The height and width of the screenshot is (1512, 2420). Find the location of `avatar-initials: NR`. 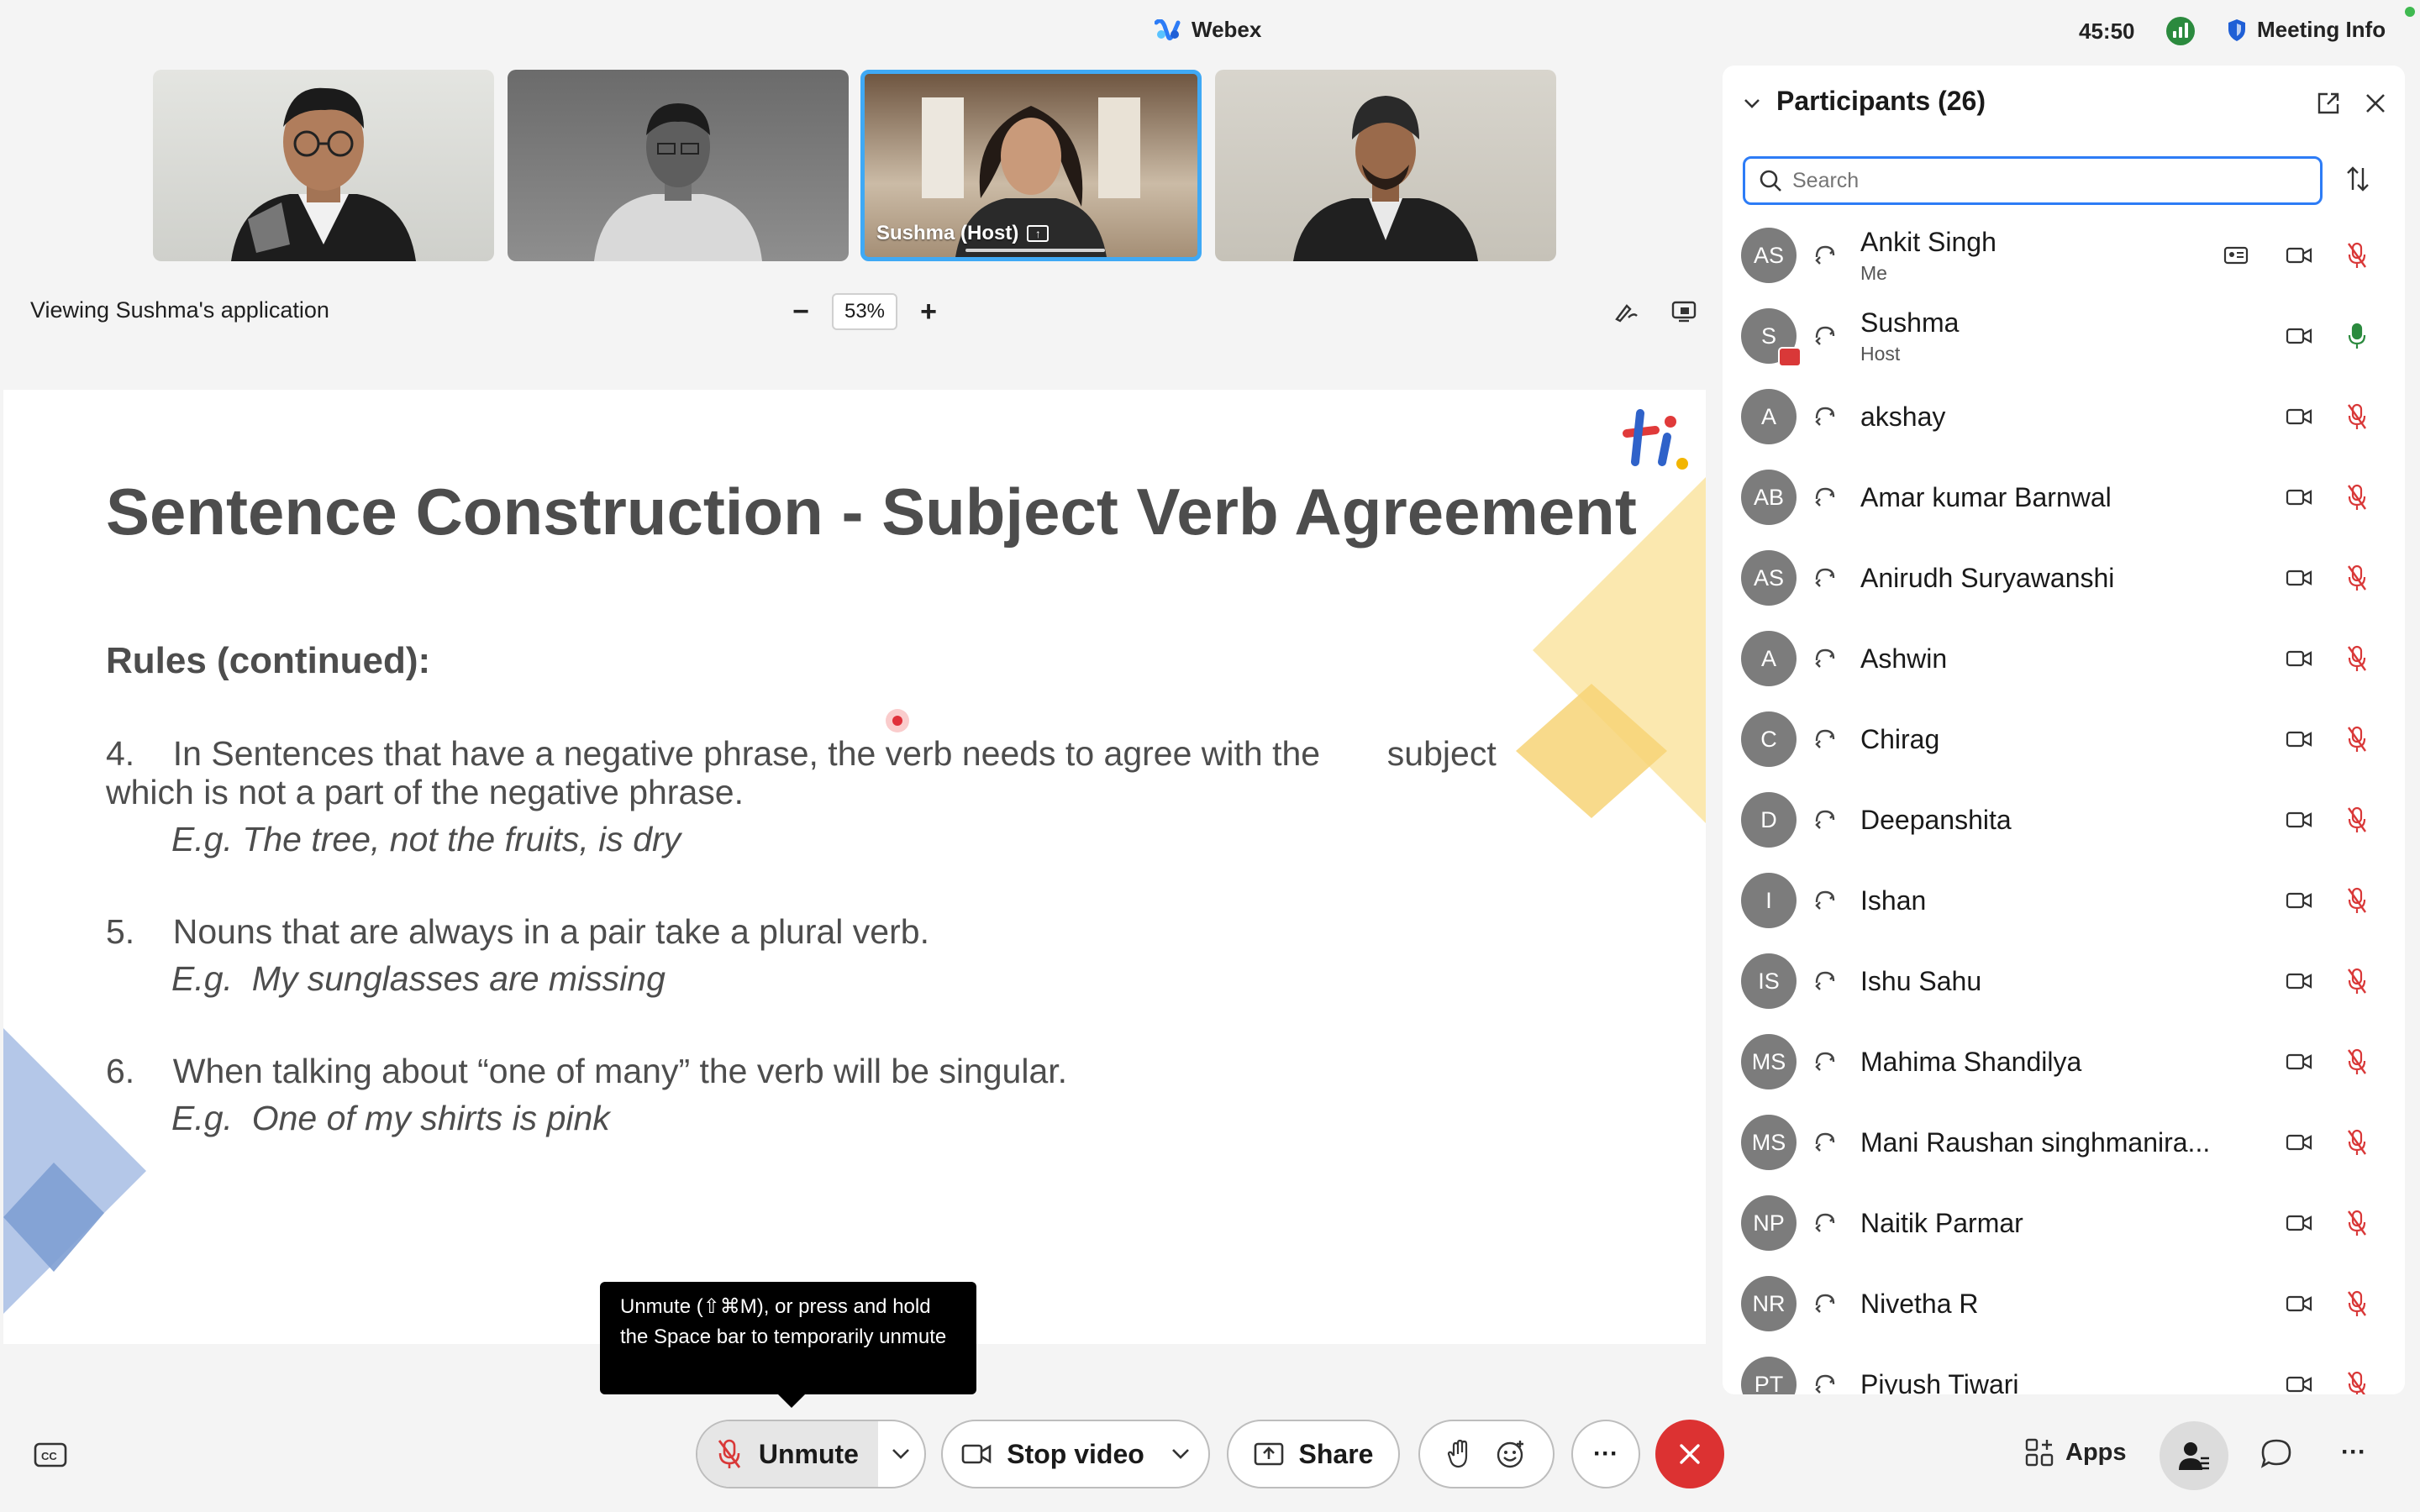

avatar-initials: NR is located at coordinates (1769, 1303).